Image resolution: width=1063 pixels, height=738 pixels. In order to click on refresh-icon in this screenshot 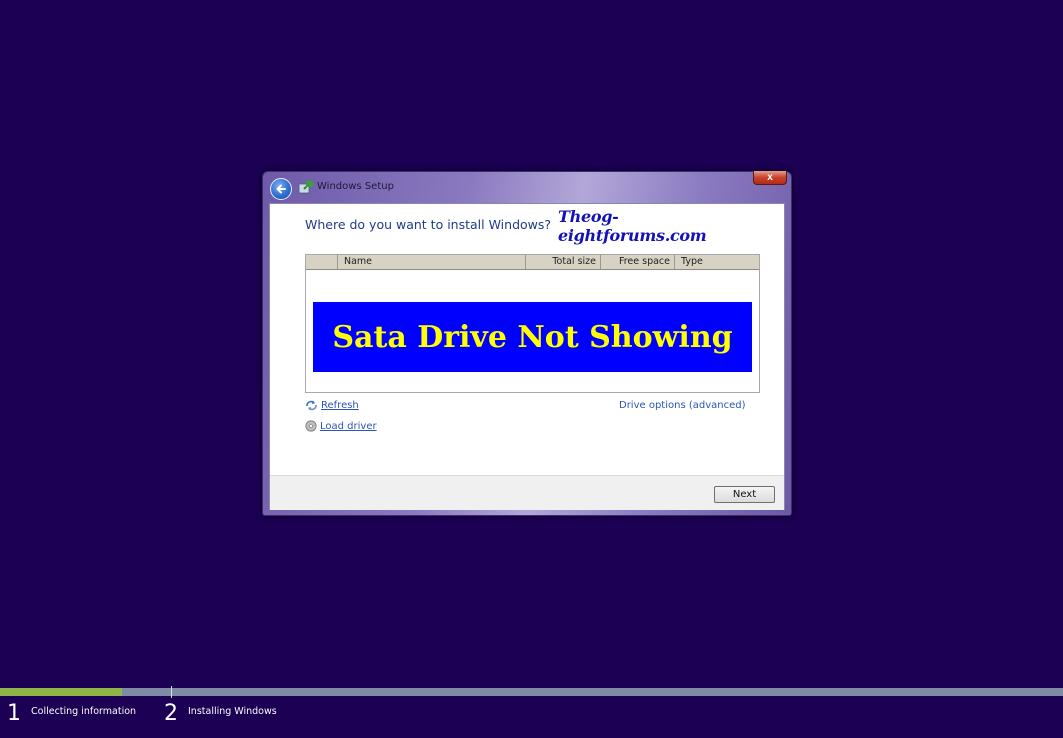, I will do `click(311, 405)`.